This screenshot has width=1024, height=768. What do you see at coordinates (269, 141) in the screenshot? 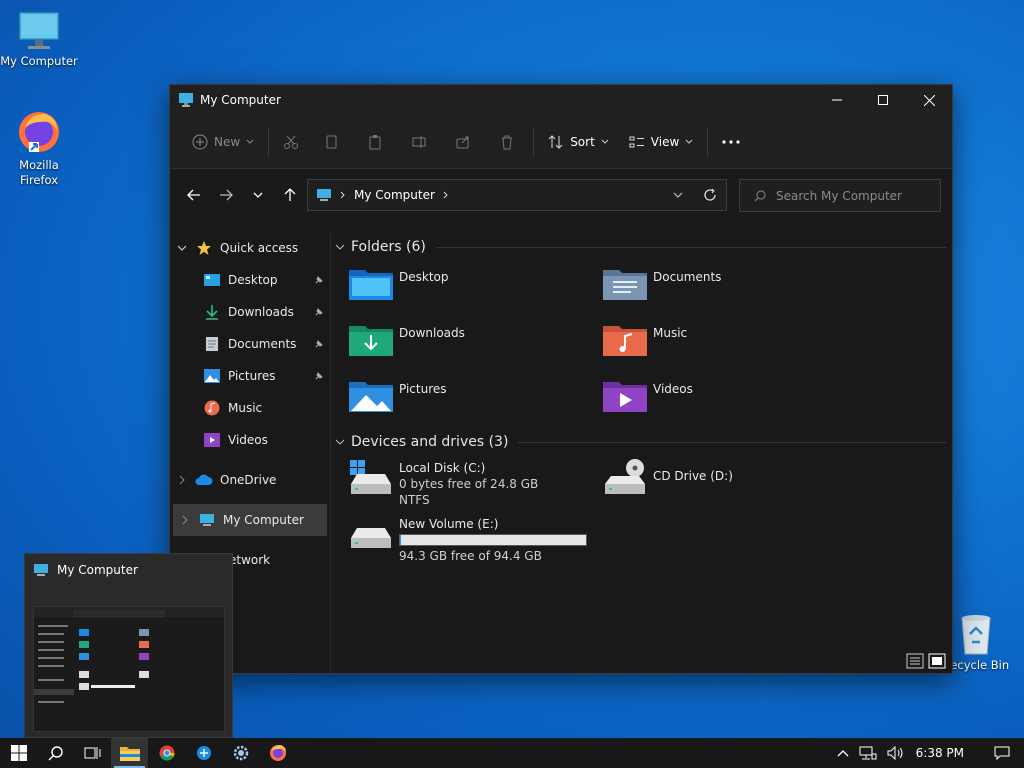
I see `separator` at bounding box center [269, 141].